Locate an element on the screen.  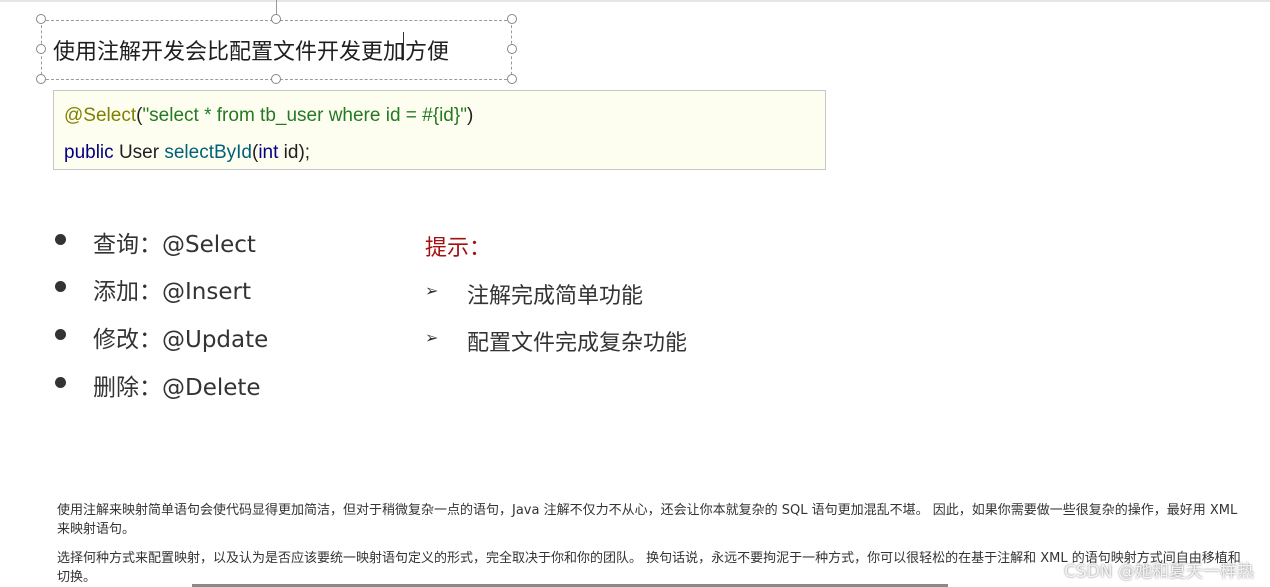
code-paren-close: ) is located at coordinates (470, 115).